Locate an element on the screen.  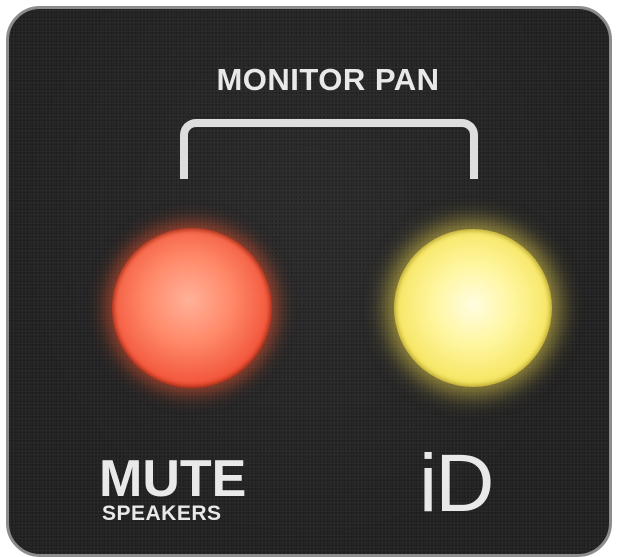
speakers-label: SPEAKERS is located at coordinates (162, 513).